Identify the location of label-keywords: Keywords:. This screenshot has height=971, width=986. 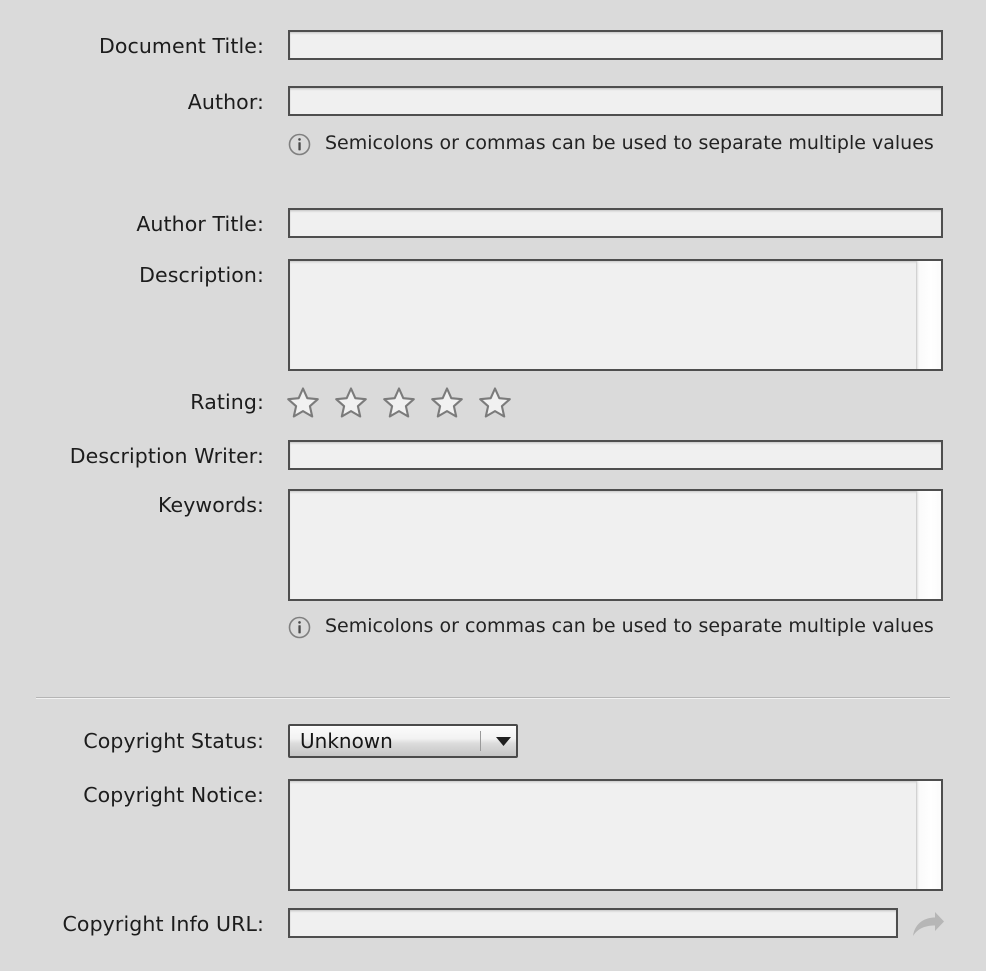
(210, 505).